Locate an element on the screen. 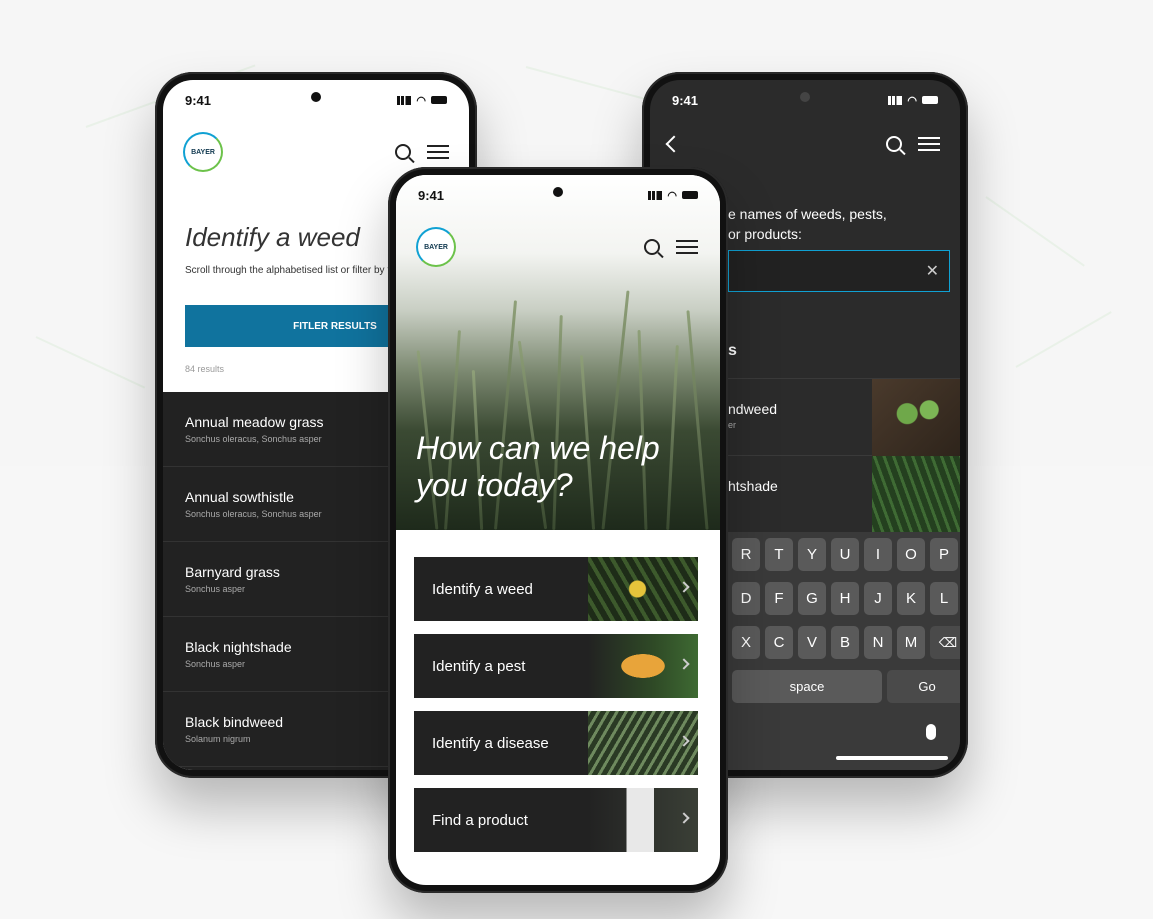 The image size is (1153, 919). card-label: Identify a disease is located at coordinates (490, 743).